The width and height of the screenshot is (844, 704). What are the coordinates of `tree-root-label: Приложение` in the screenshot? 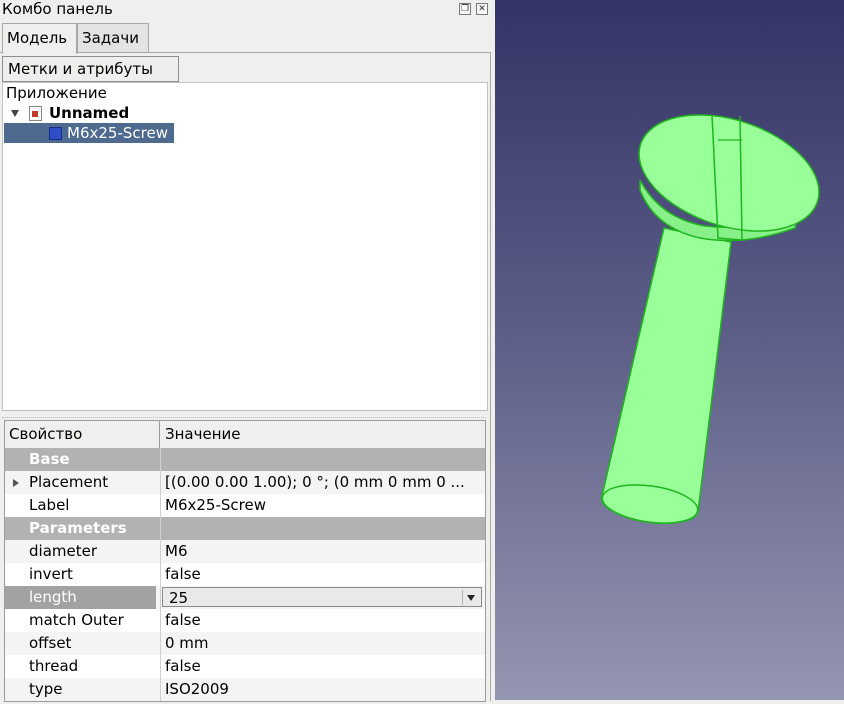 It's located at (56, 93).